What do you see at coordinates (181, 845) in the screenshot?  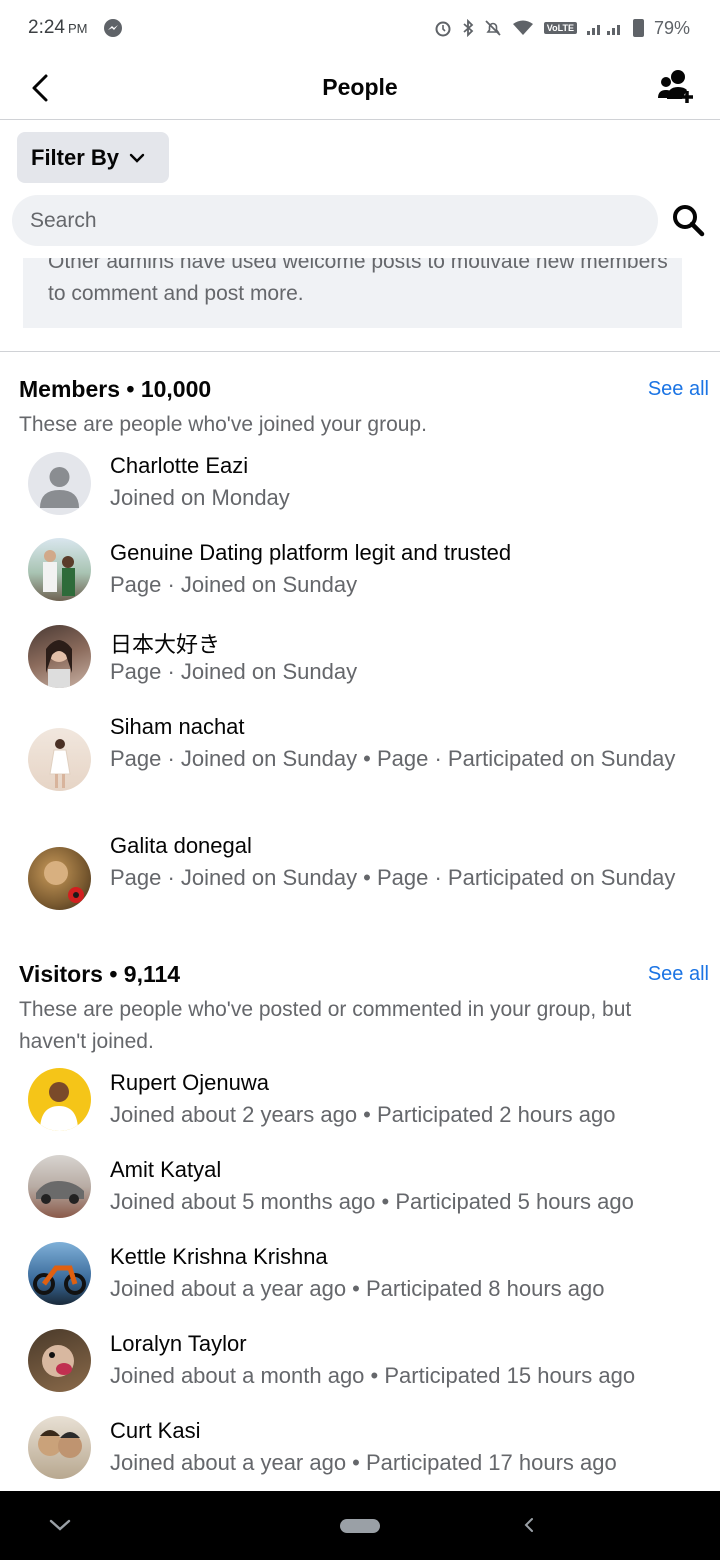 I see `member-name: Galita donegal` at bounding box center [181, 845].